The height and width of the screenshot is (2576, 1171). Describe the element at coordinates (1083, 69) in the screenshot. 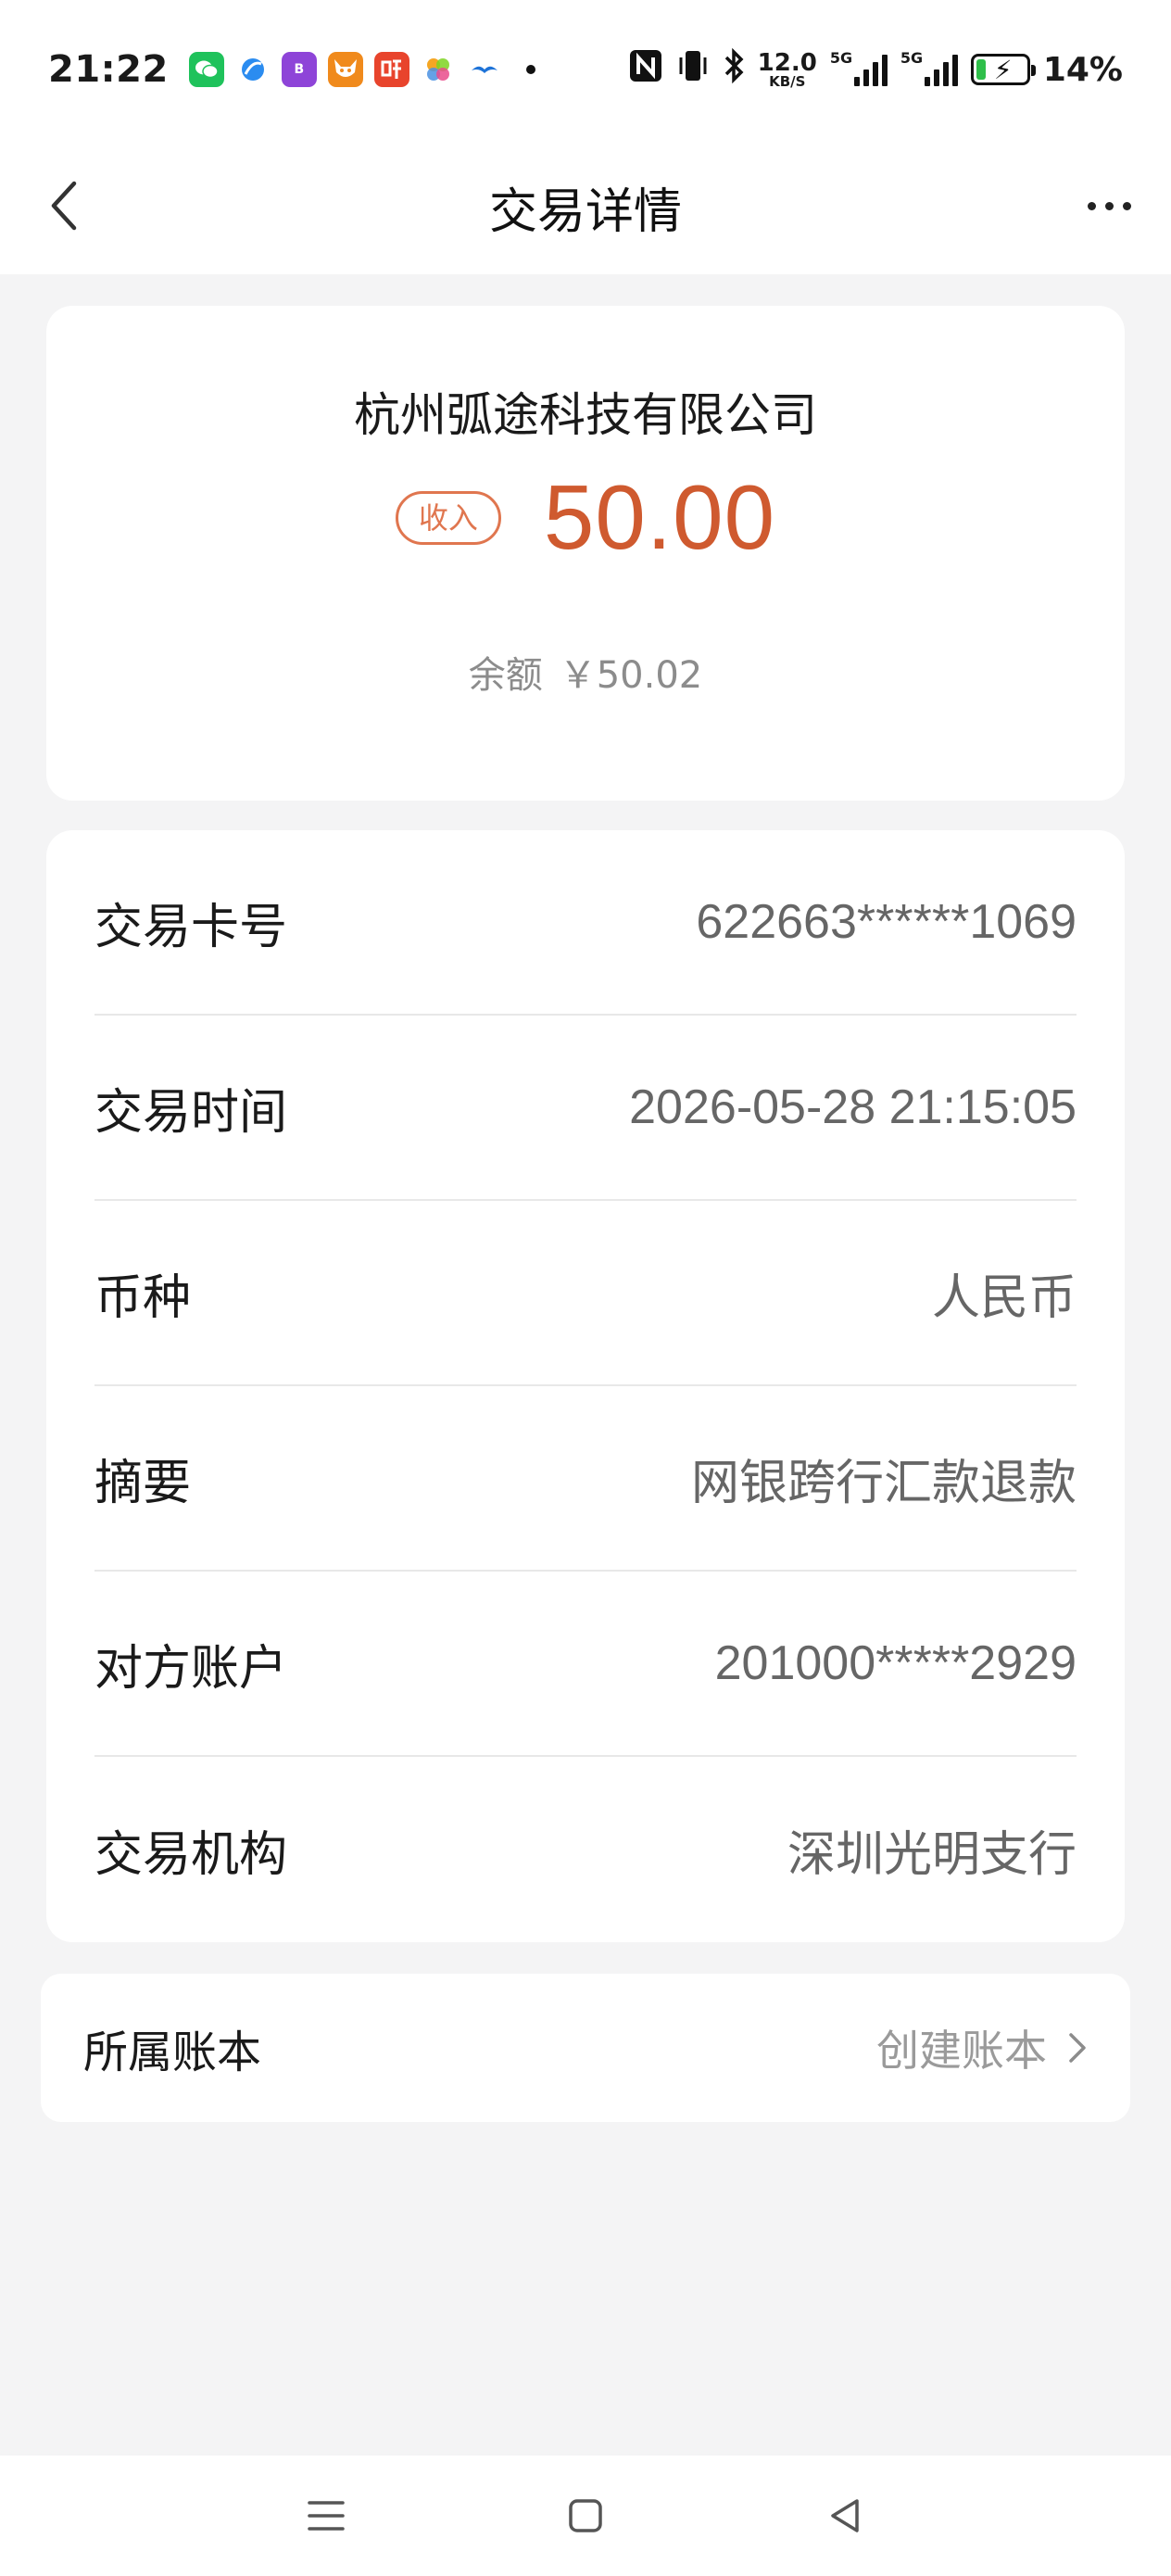

I see `battery-percent: 14%` at that location.